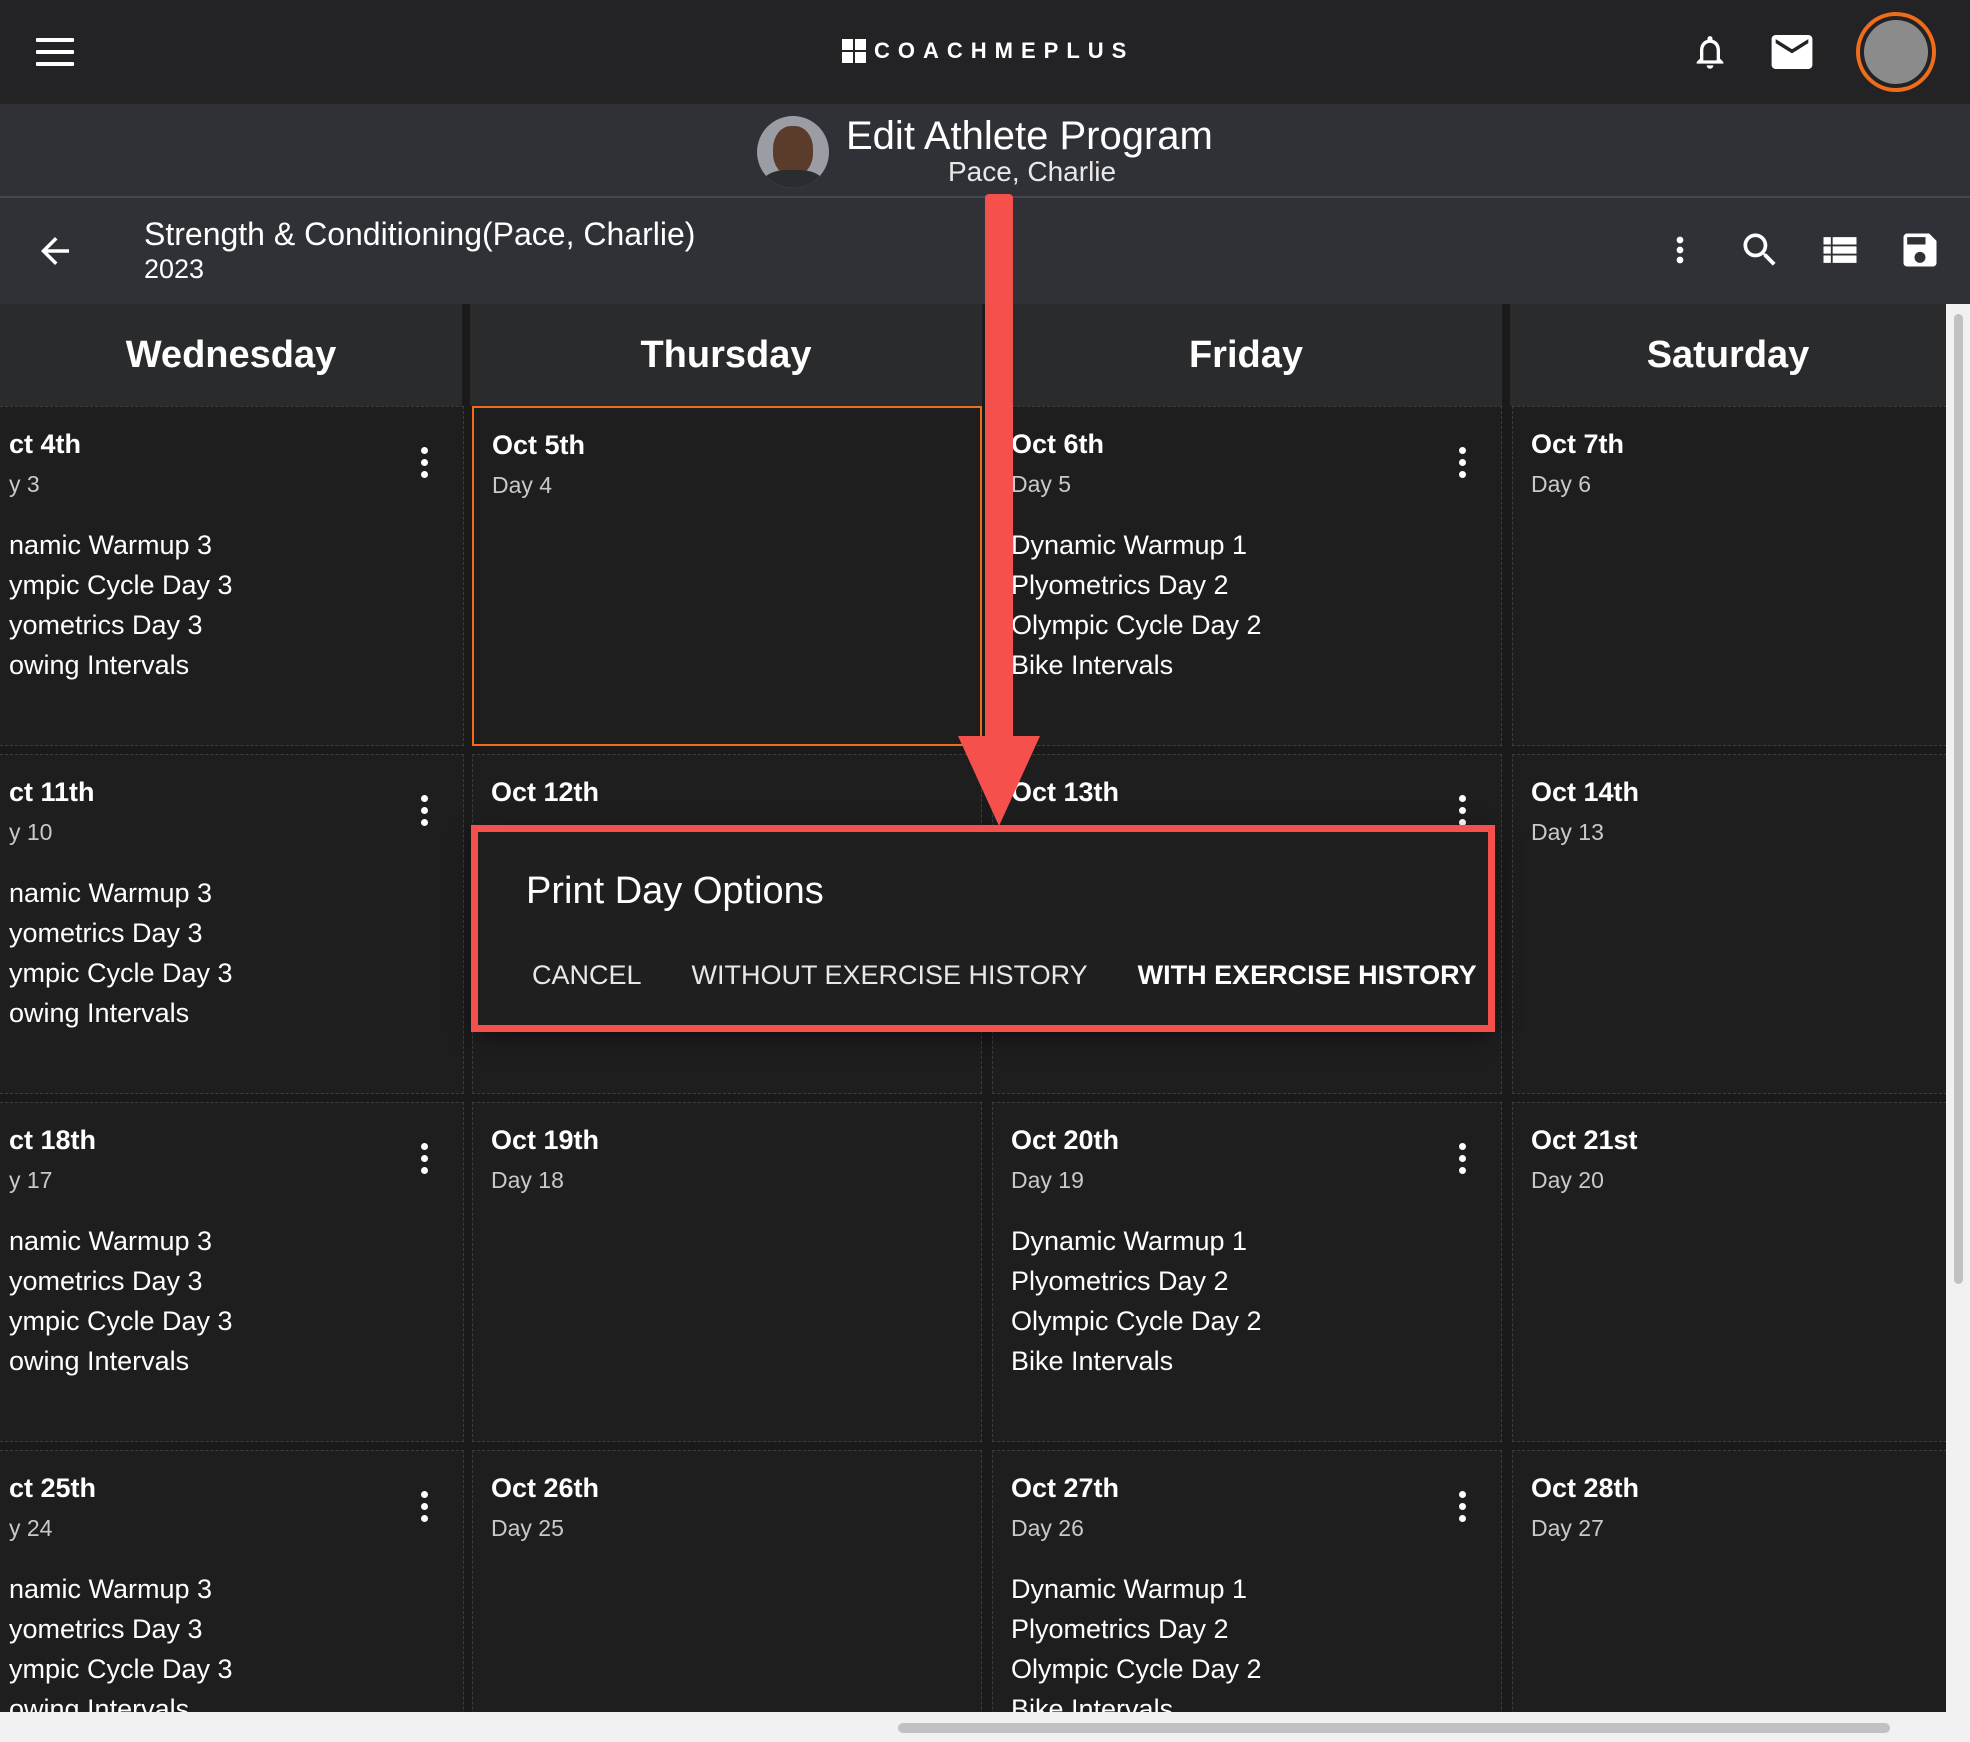  Describe the element at coordinates (1896, 52) in the screenshot. I see `user-avatar` at that location.